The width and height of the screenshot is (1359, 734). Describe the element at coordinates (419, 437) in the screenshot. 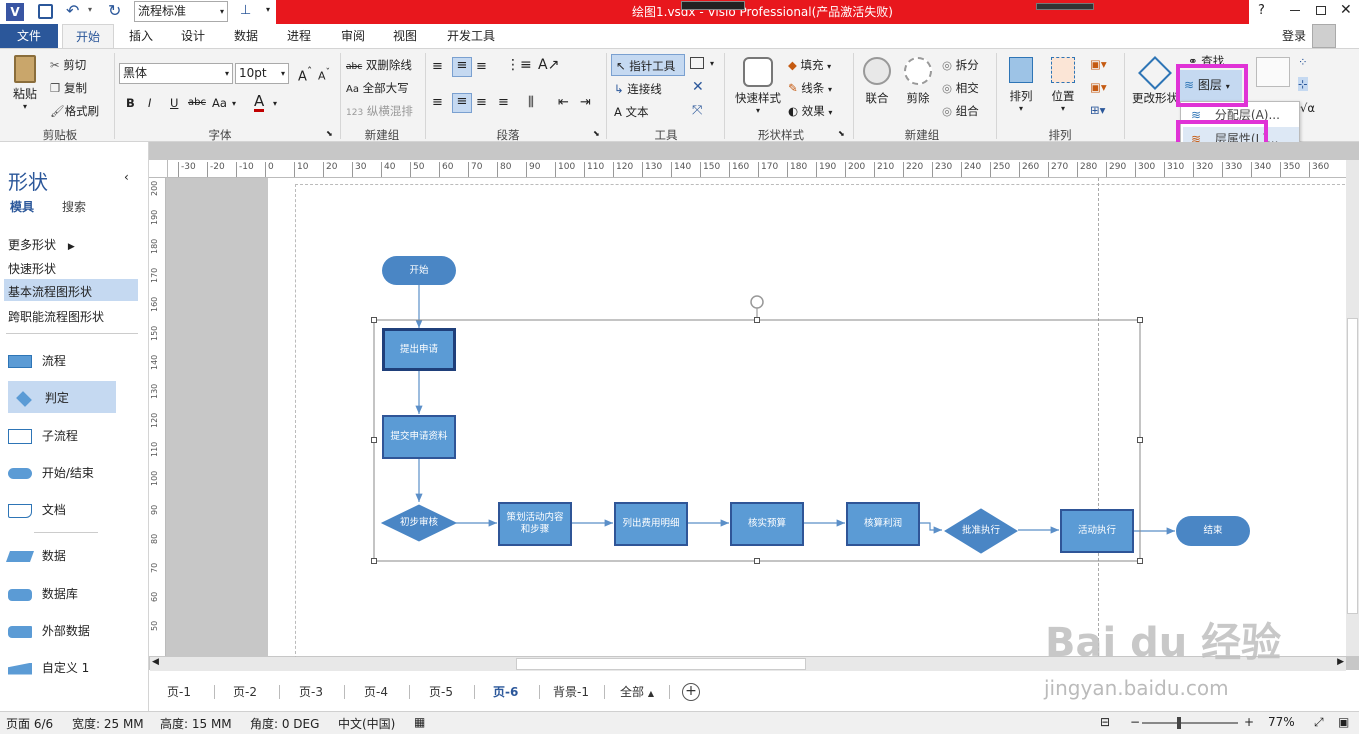

I see `flow-submit-materials: 提交申请资料` at that location.